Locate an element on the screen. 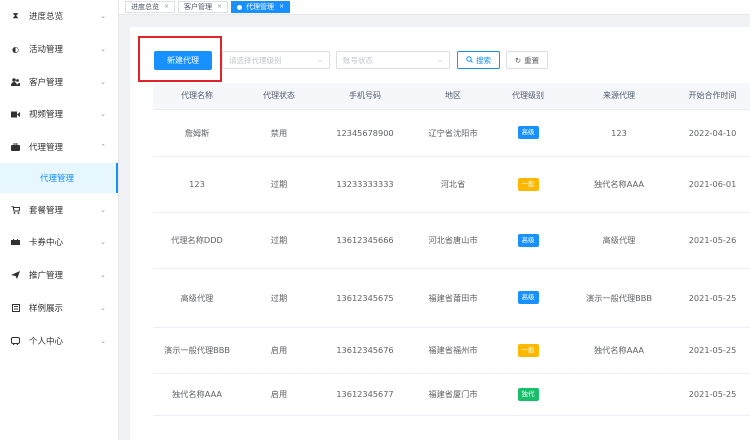  tab-agents: 代理管理 × is located at coordinates (261, 7).